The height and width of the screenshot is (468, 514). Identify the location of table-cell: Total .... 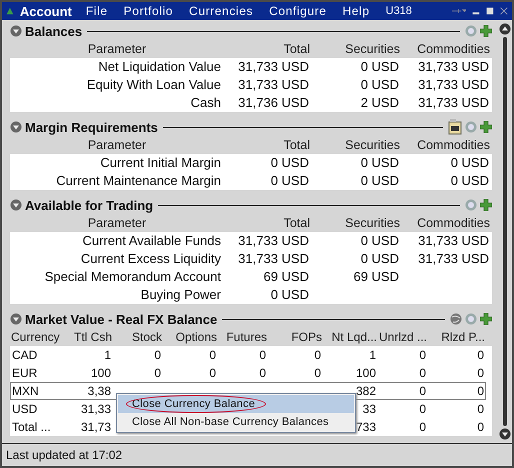
(34, 427).